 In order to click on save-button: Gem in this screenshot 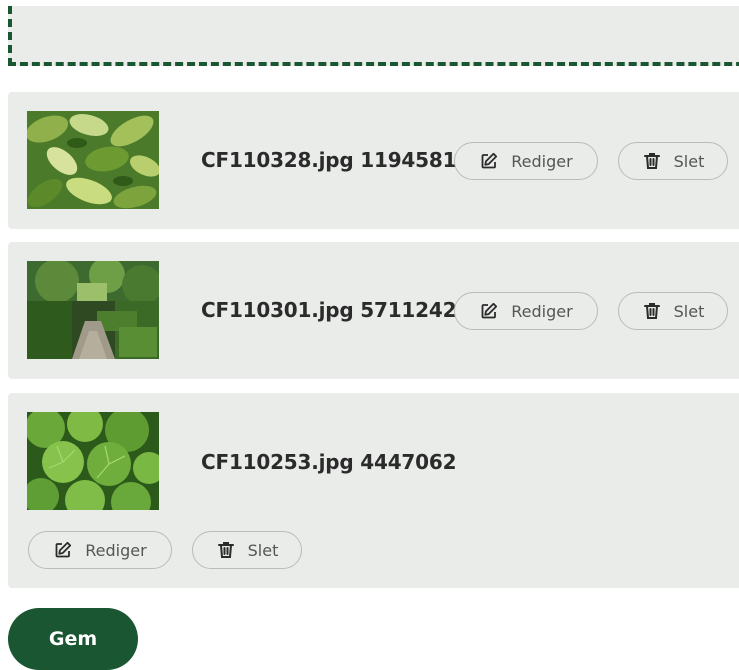, I will do `click(73, 639)`.